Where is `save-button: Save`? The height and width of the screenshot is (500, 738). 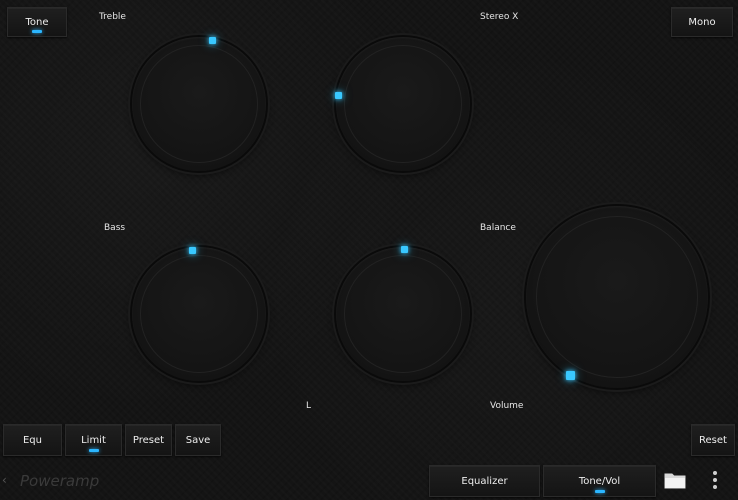 save-button: Save is located at coordinates (198, 440).